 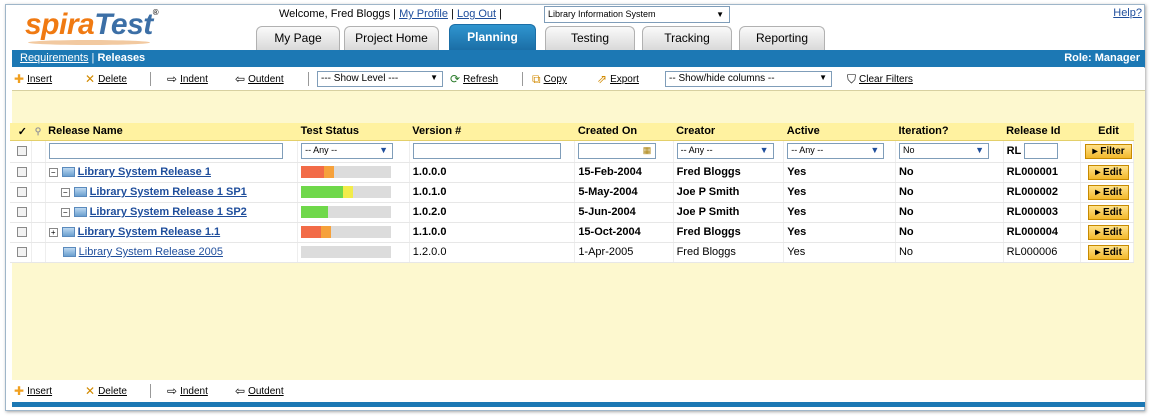 I want to click on status-passed-segment, so click(x=315, y=212).